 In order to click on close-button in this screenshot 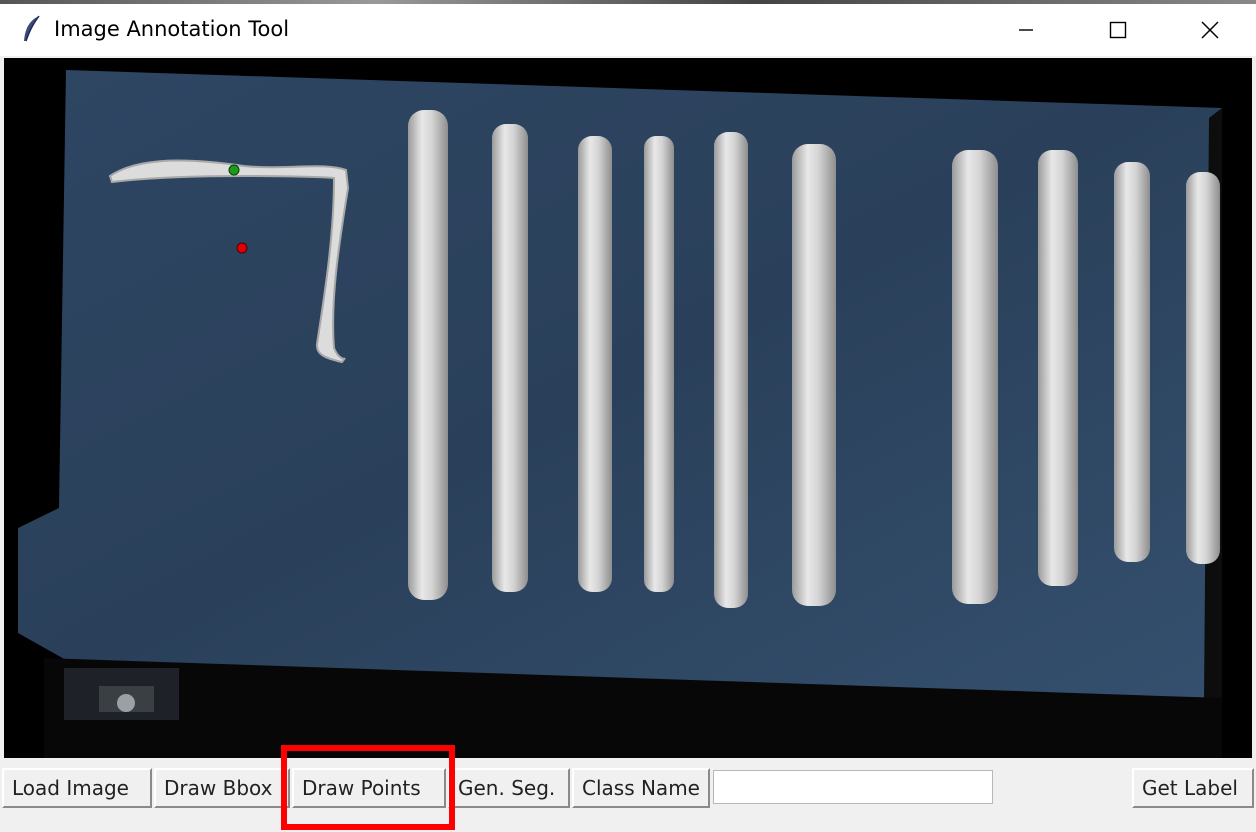, I will do `click(1210, 30)`.